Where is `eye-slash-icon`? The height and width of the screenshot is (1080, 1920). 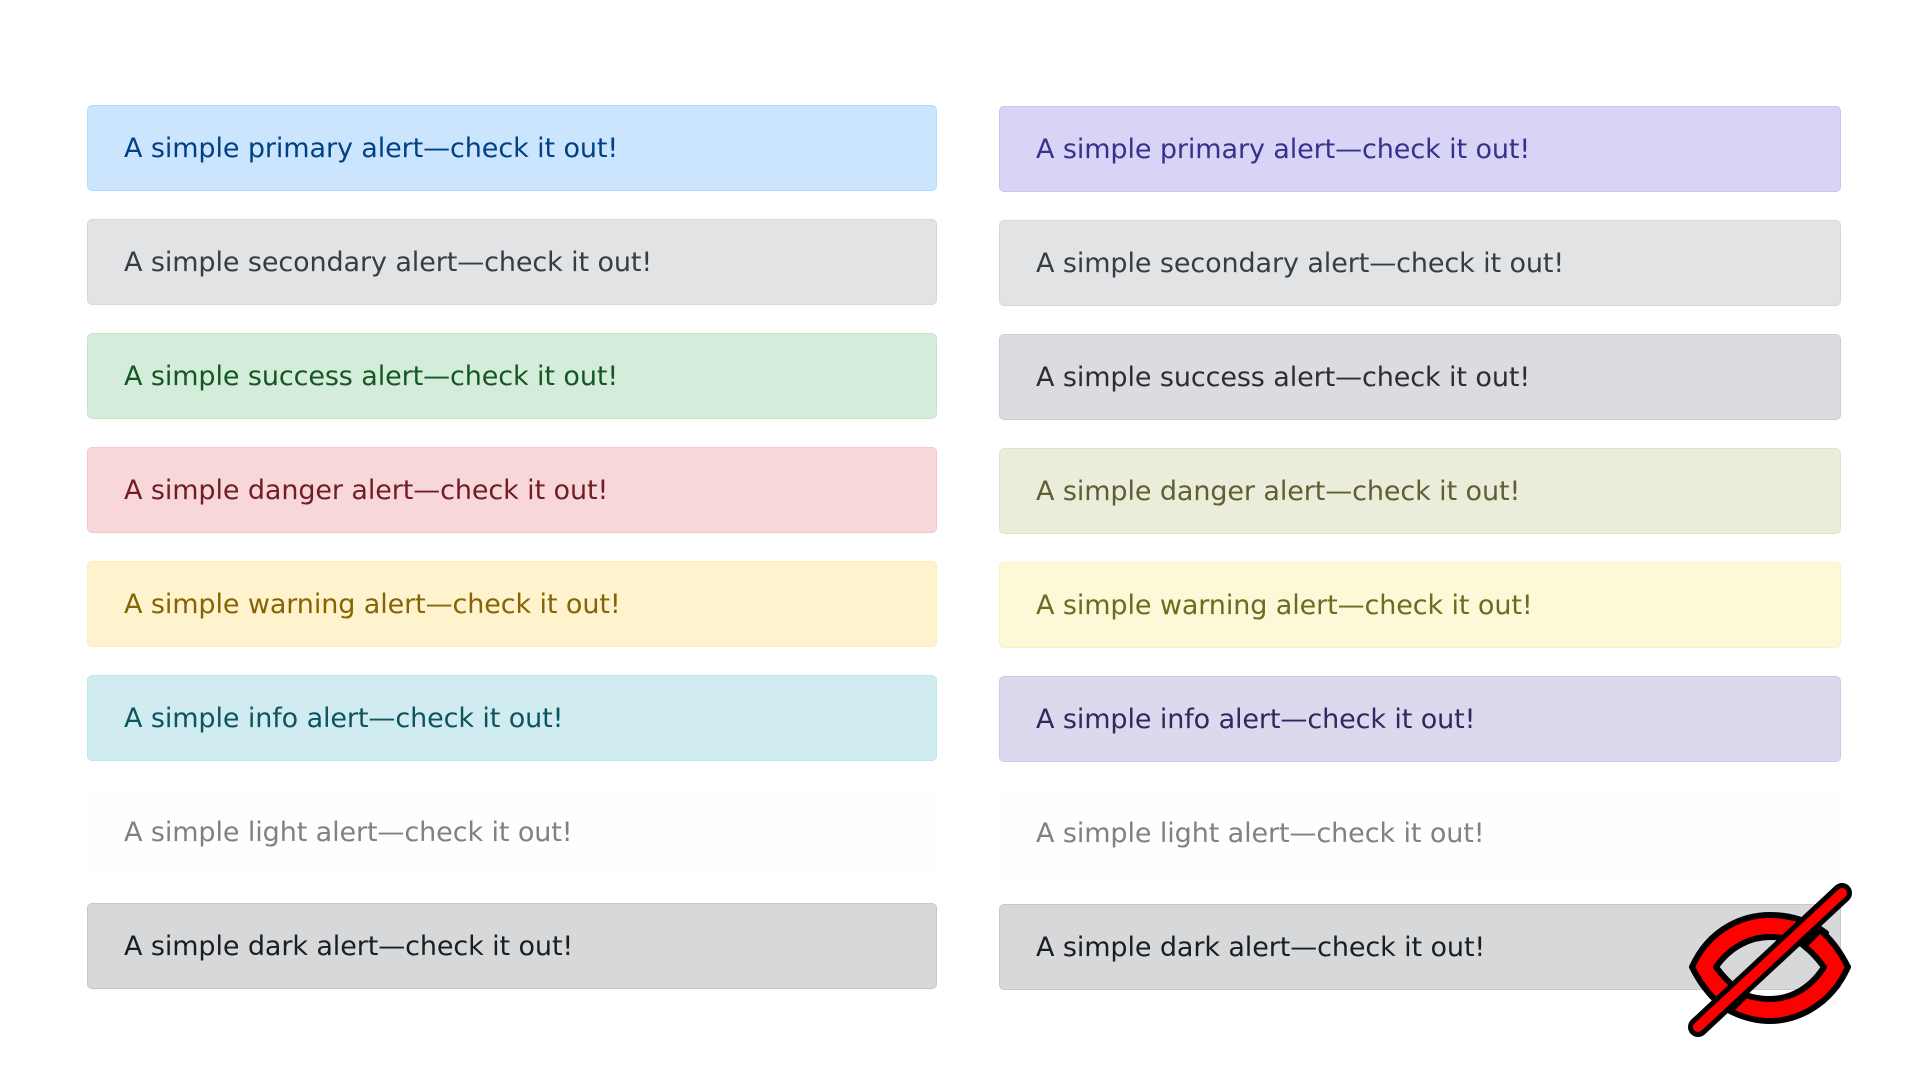
eye-slash-icon is located at coordinates (1770, 960).